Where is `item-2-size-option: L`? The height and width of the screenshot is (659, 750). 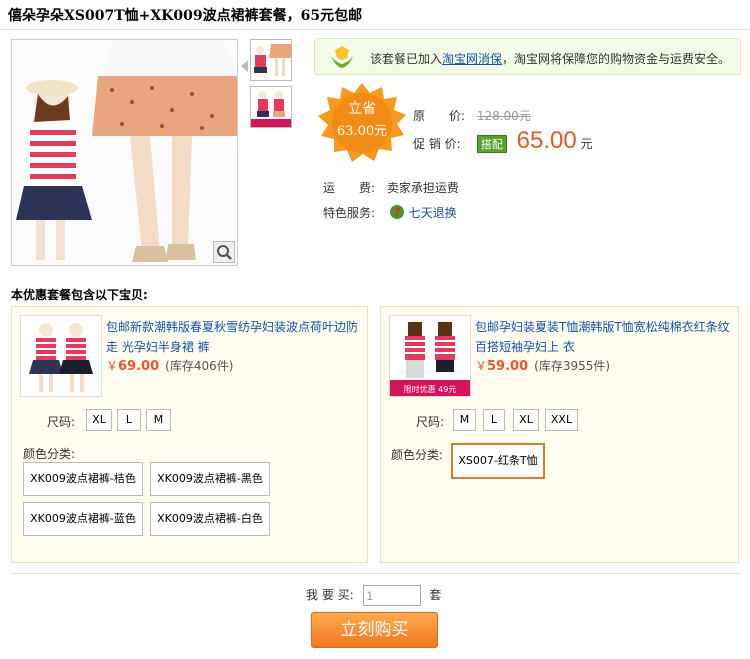 item-2-size-option: L is located at coordinates (494, 420).